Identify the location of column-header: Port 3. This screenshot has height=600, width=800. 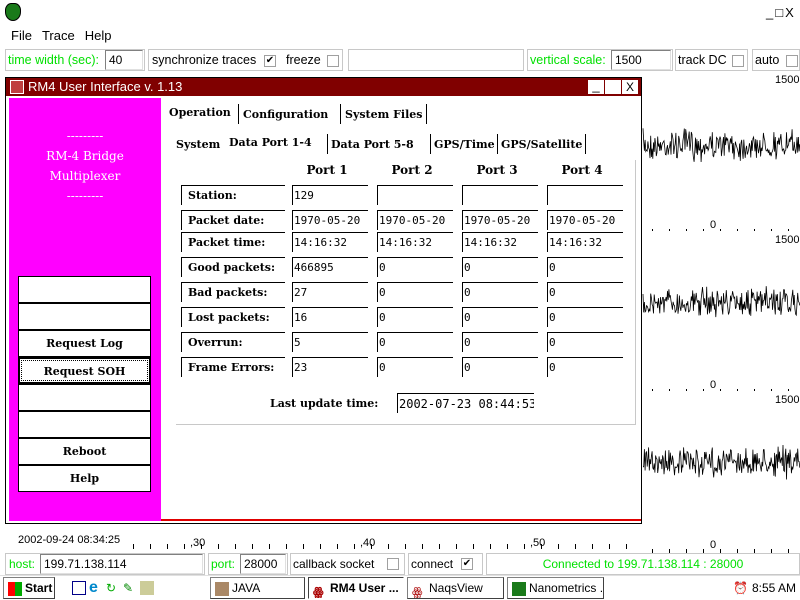
(497, 170).